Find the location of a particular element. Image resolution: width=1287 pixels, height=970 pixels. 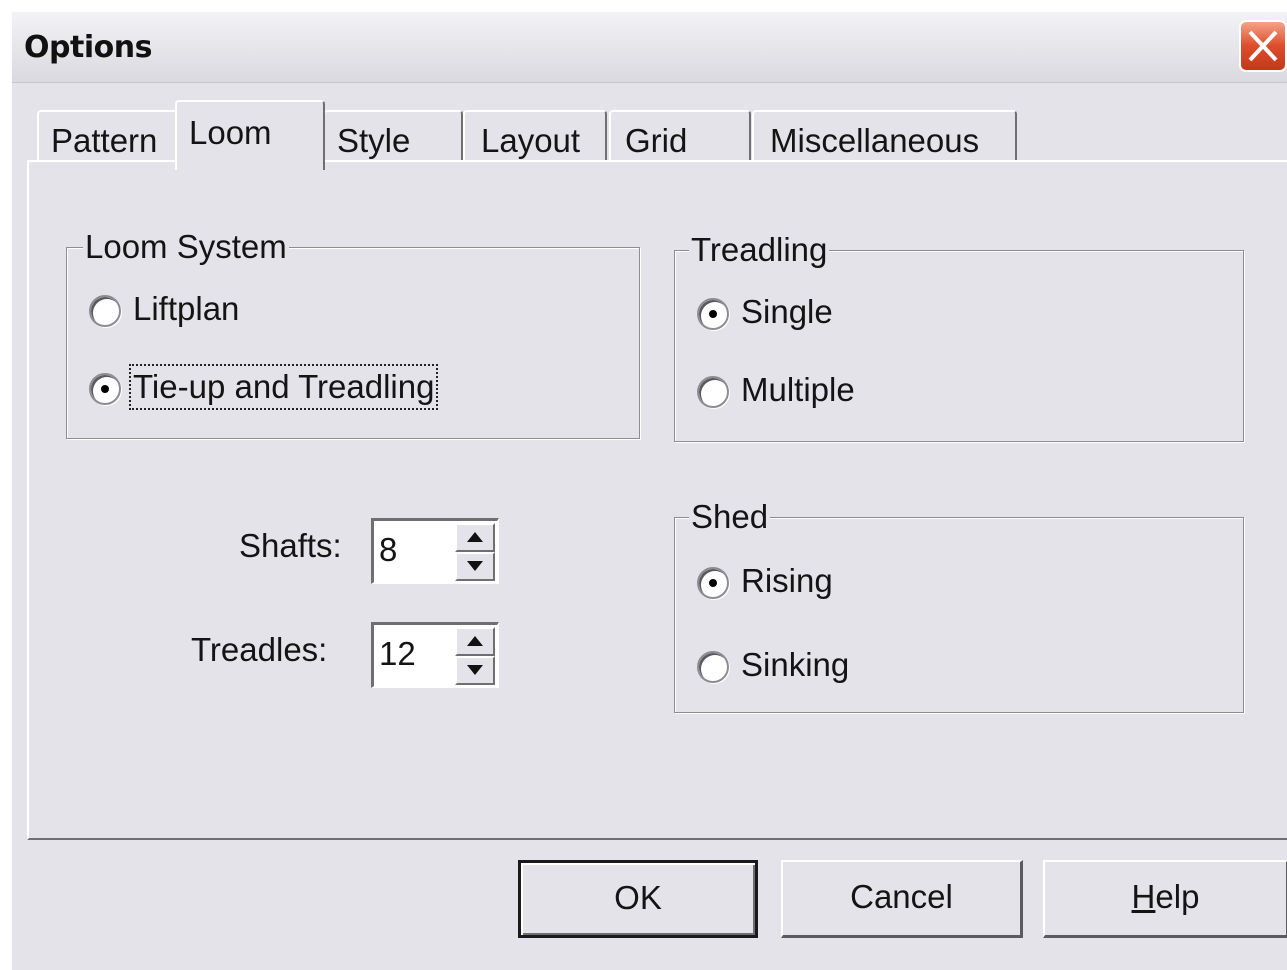

radio-multiple: Multiple is located at coordinates (797, 393).